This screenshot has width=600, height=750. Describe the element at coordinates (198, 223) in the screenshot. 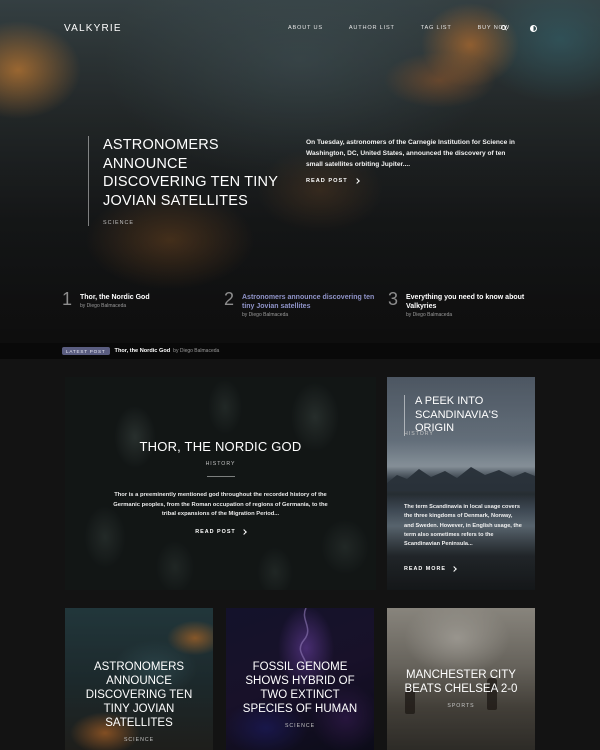

I see `hero-category: SCIENCE` at that location.